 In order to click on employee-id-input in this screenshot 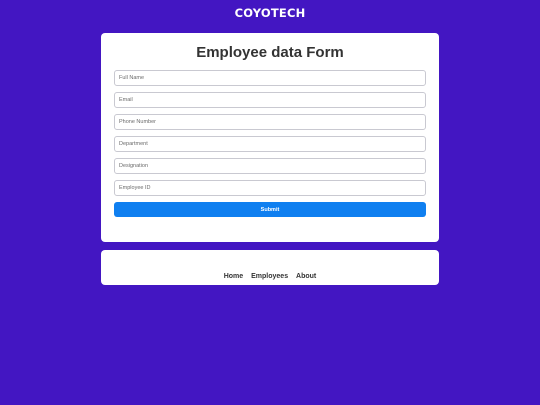, I will do `click(270, 188)`.